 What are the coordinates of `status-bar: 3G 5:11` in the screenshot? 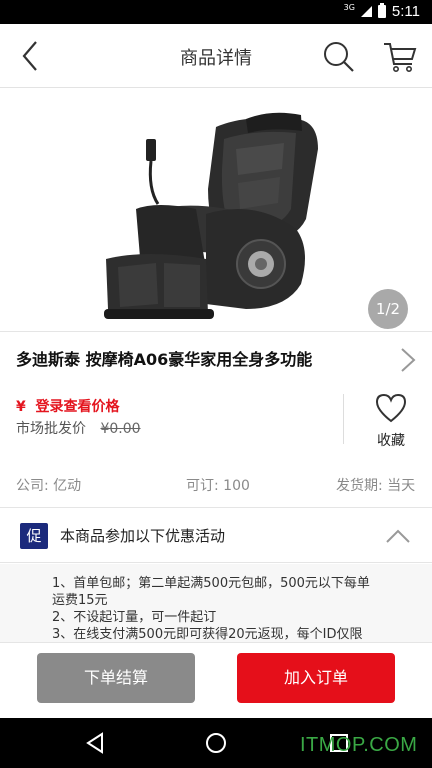 It's located at (216, 12).